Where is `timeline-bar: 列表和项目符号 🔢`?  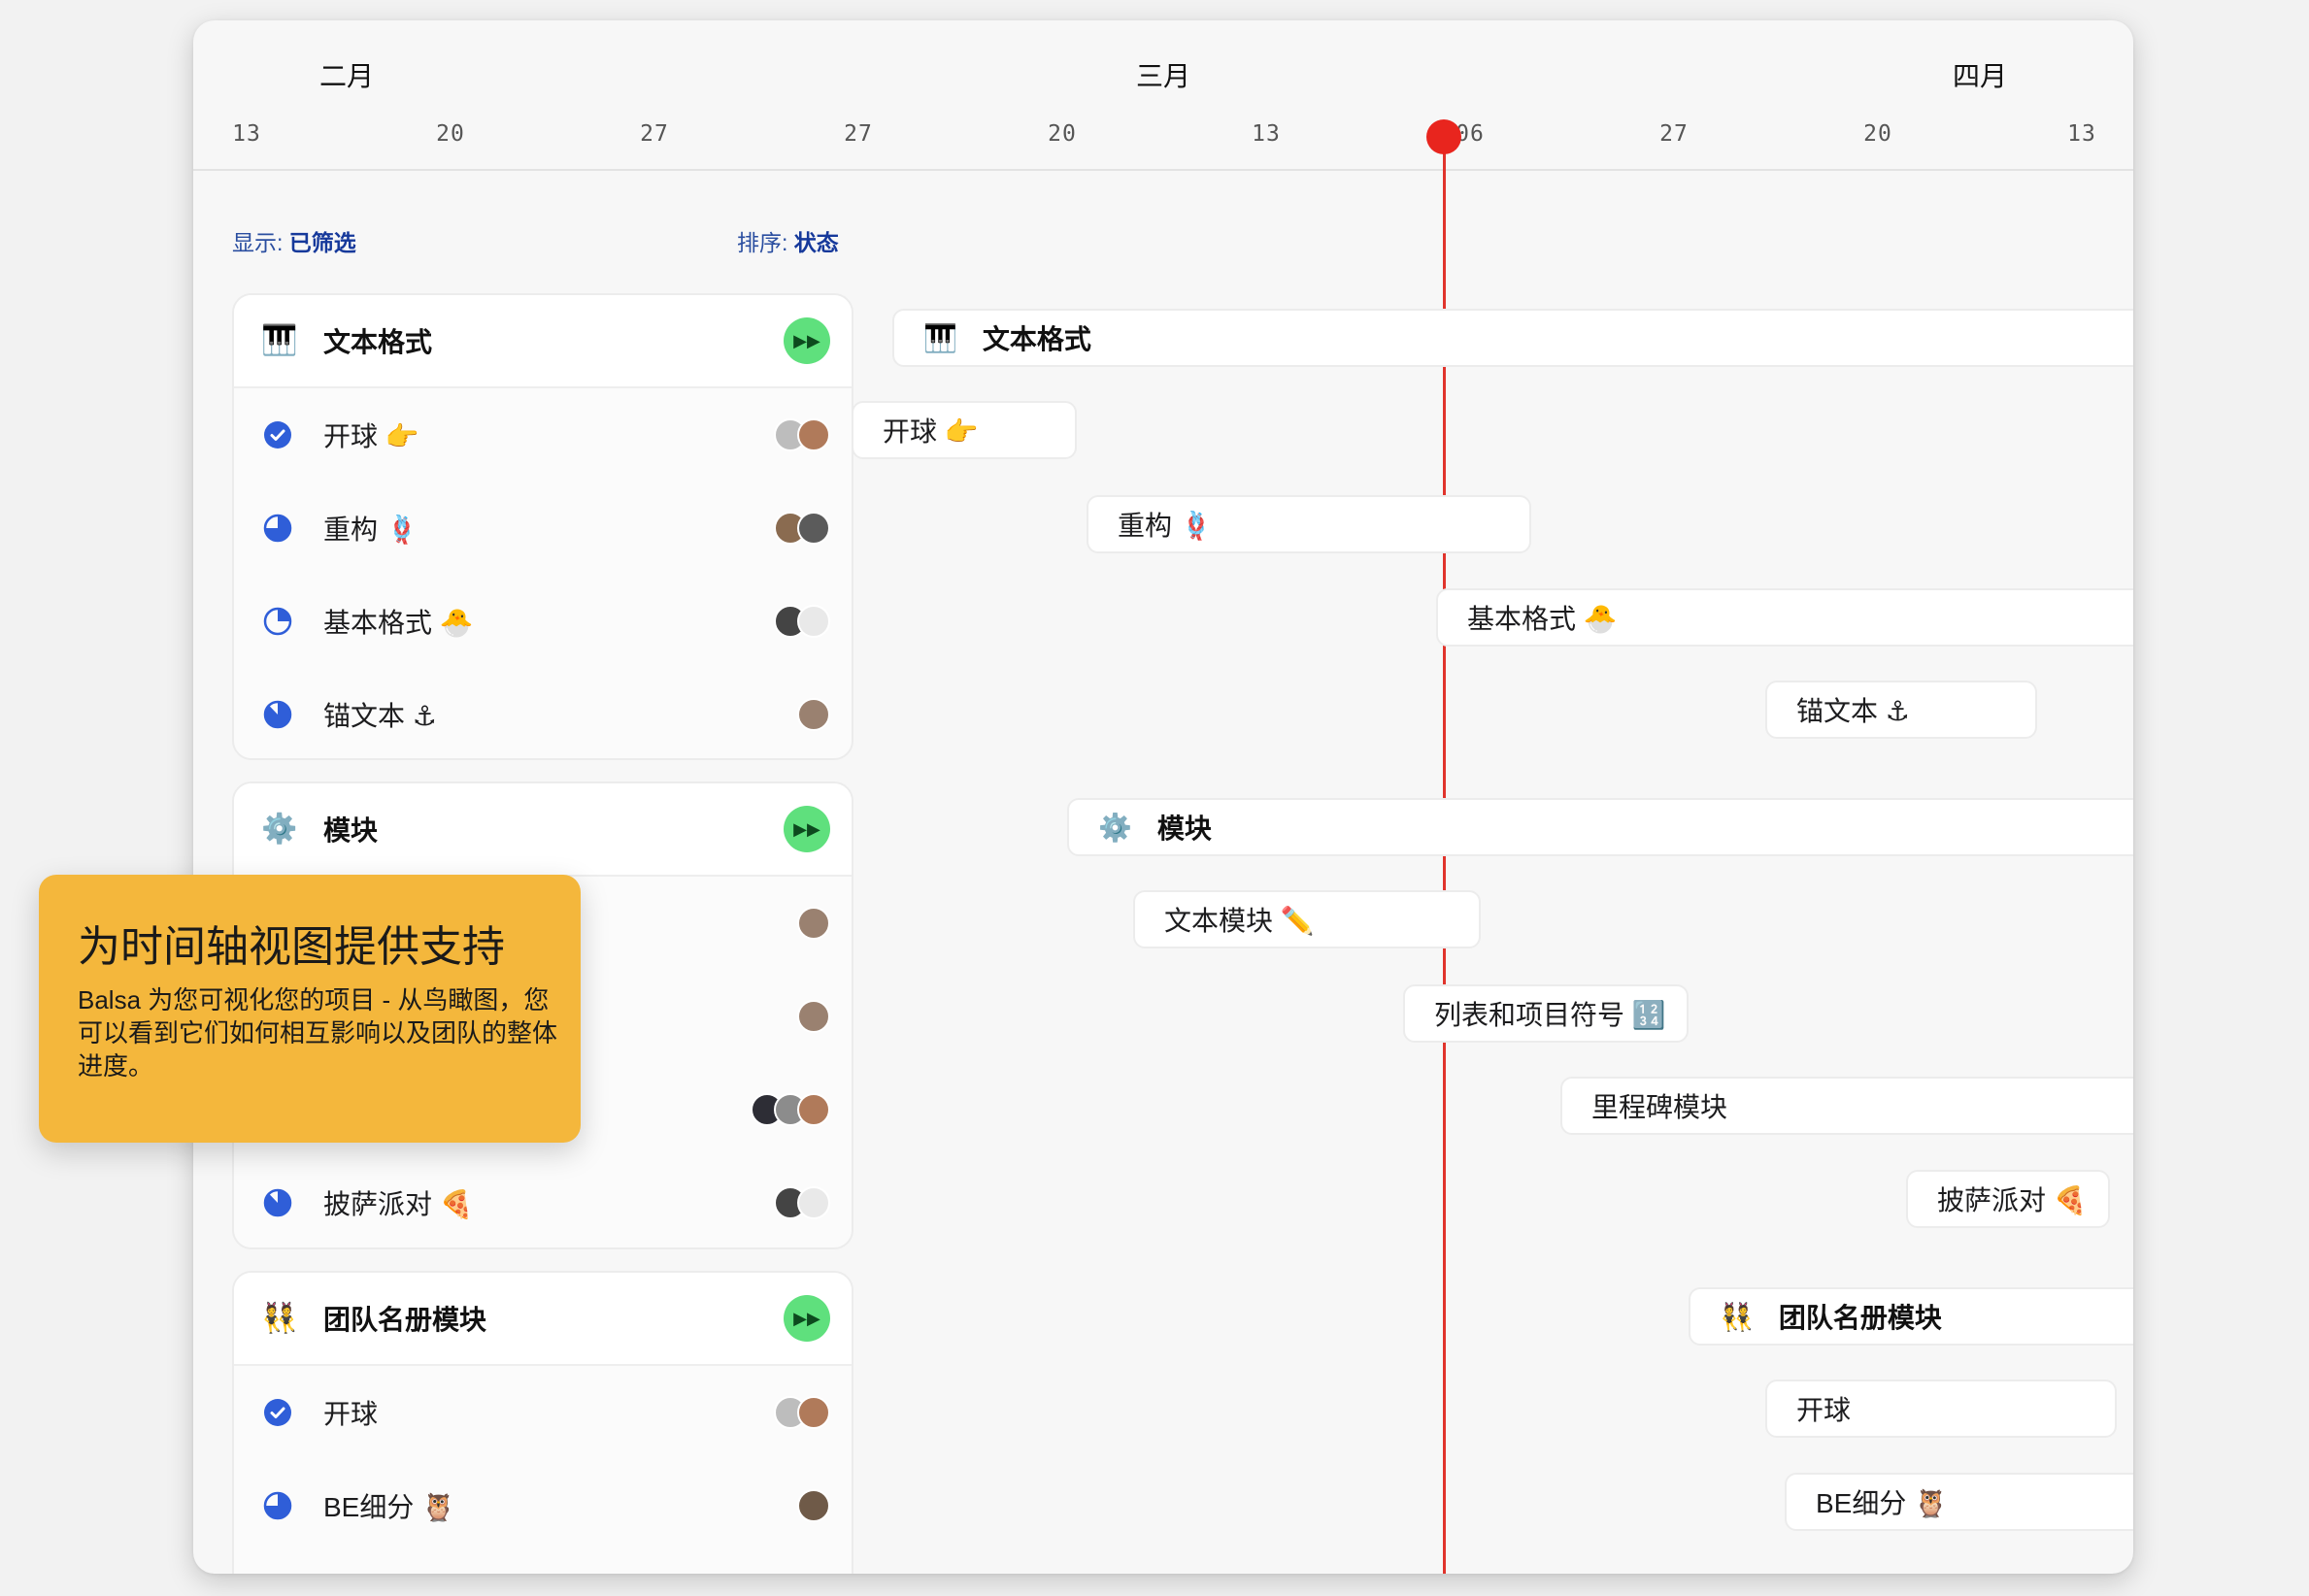 timeline-bar: 列表和项目符号 🔢 is located at coordinates (1546, 1014).